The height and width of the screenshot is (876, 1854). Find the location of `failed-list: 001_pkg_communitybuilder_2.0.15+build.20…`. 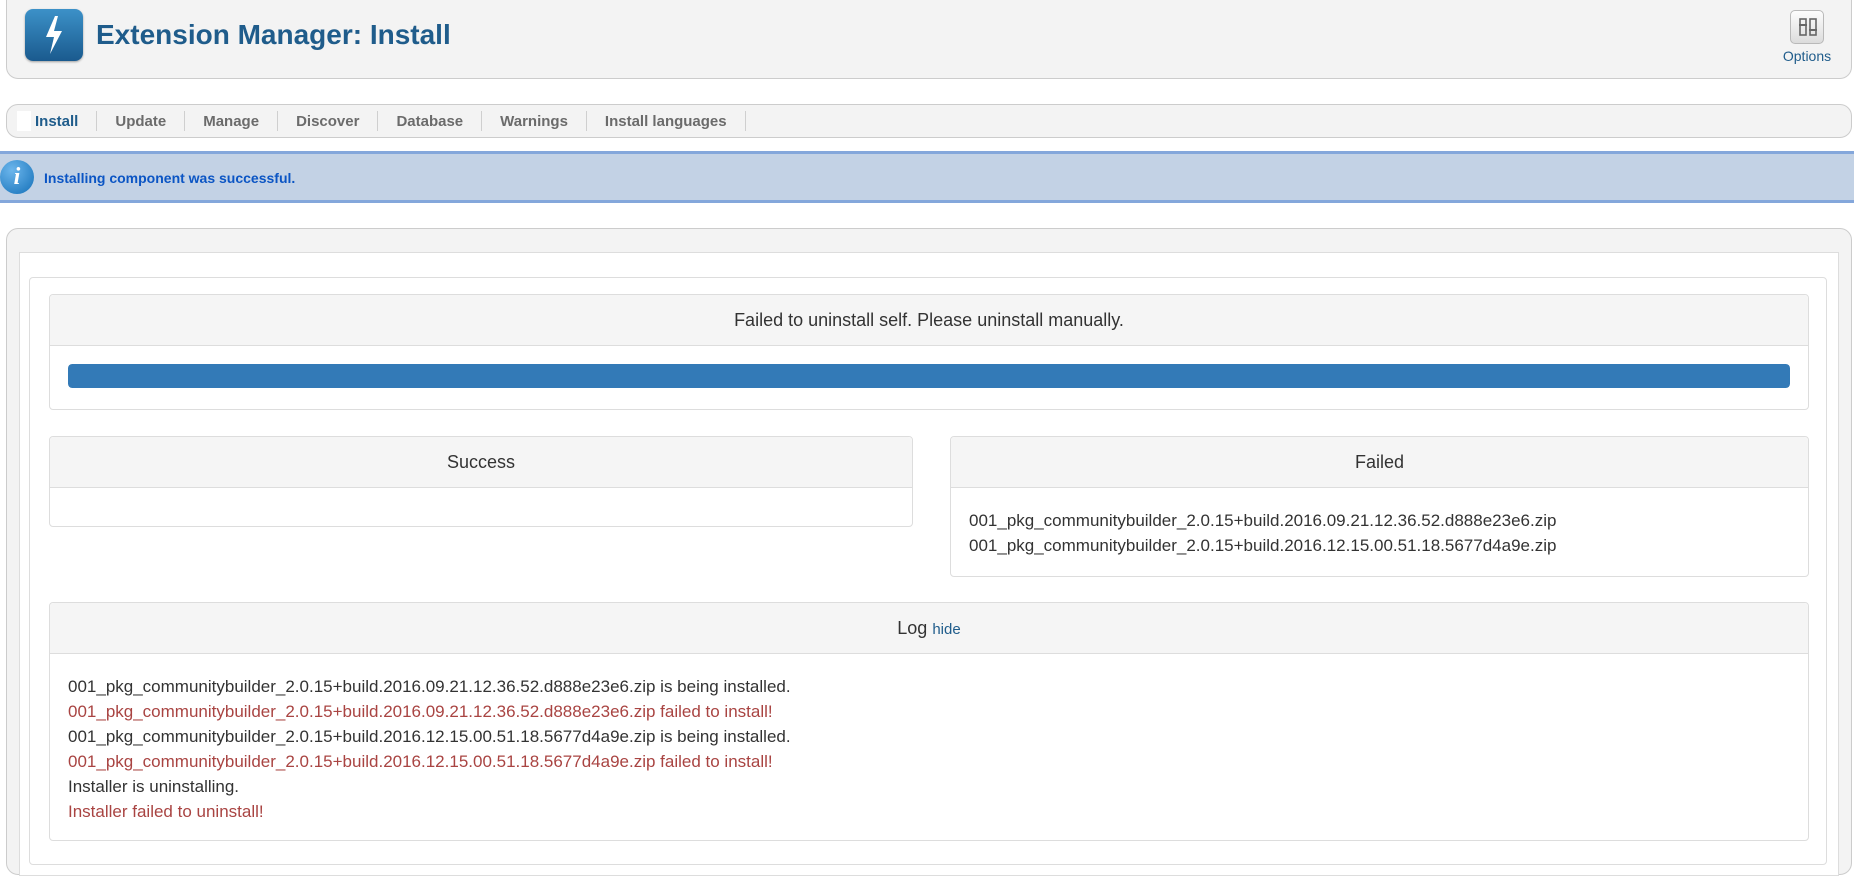

failed-list: 001_pkg_communitybuilder_2.0.15+build.20… is located at coordinates (1379, 531).